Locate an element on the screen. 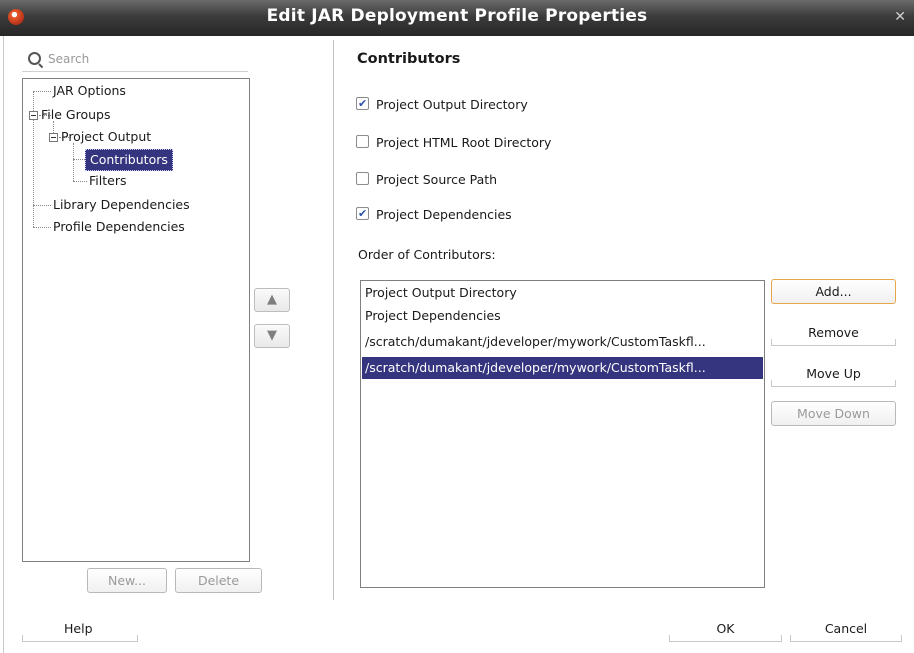  window-title: Edit JAR Deployment Profile Properties is located at coordinates (457, 16).